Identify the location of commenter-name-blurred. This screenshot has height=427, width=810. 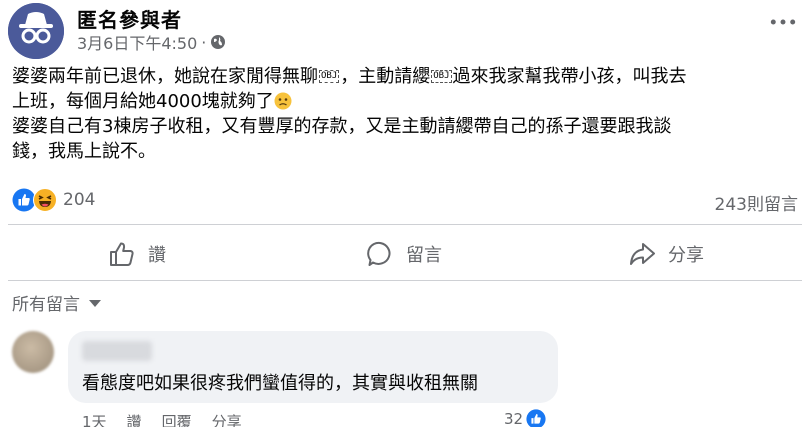
(117, 351).